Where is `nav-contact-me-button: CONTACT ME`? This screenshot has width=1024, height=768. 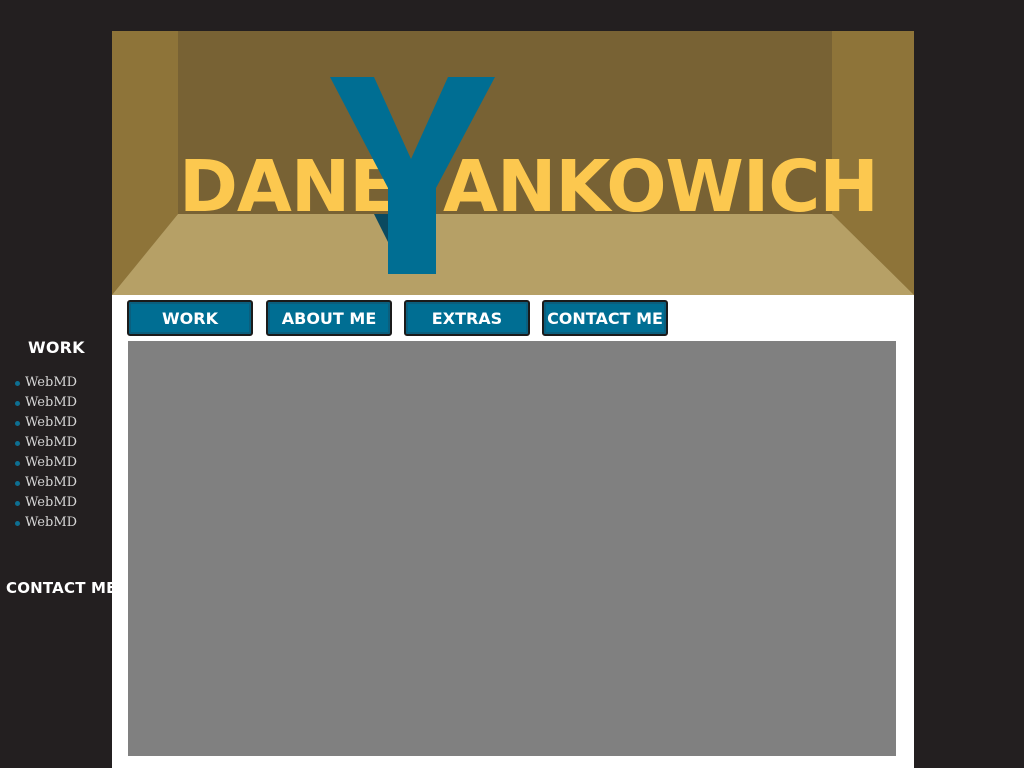 nav-contact-me-button: CONTACT ME is located at coordinates (605, 318).